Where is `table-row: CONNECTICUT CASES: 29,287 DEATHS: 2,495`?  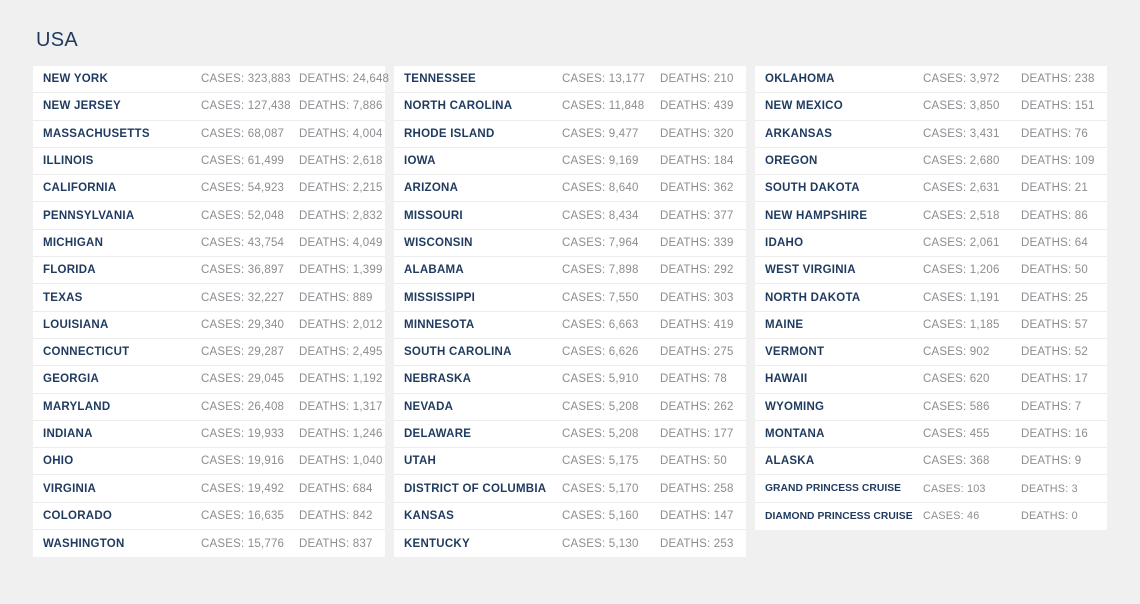 table-row: CONNECTICUT CASES: 29,287 DEATHS: 2,495 is located at coordinates (209, 352).